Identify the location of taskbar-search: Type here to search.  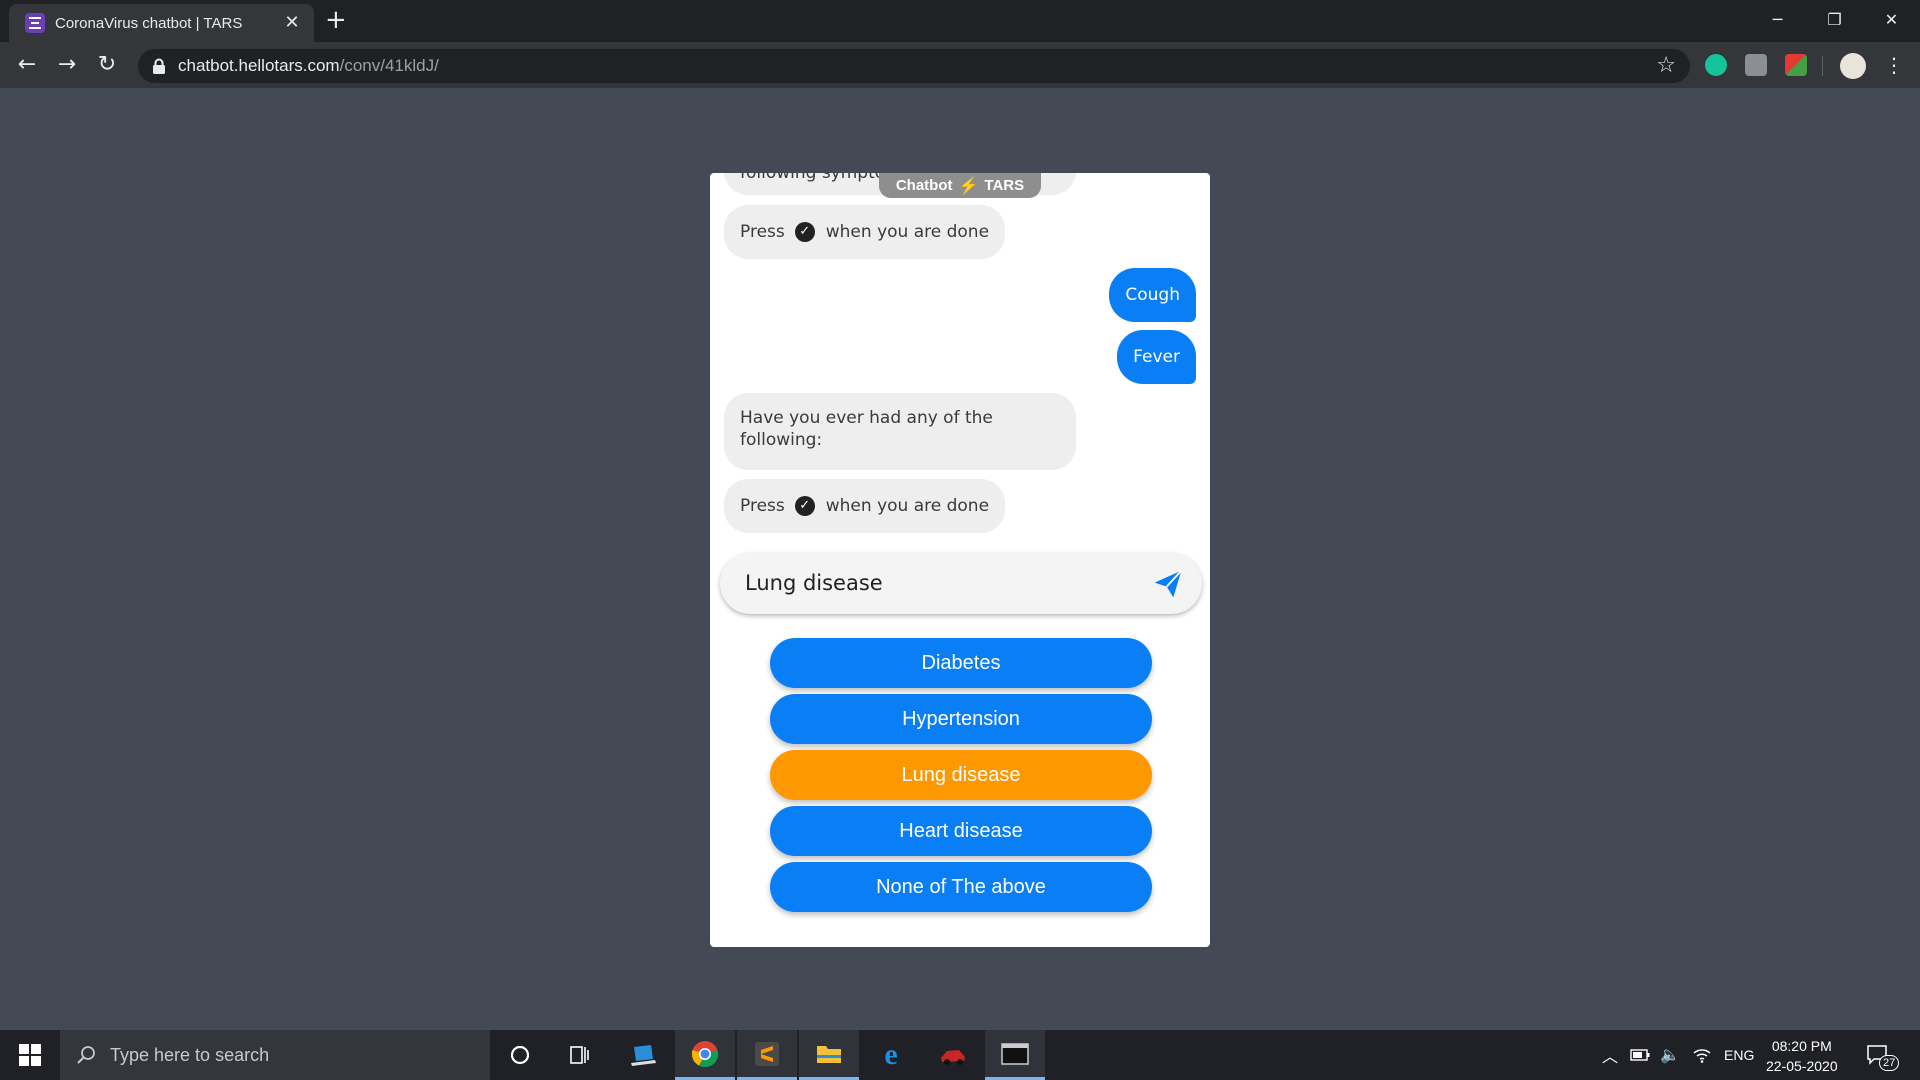
(275, 1055).